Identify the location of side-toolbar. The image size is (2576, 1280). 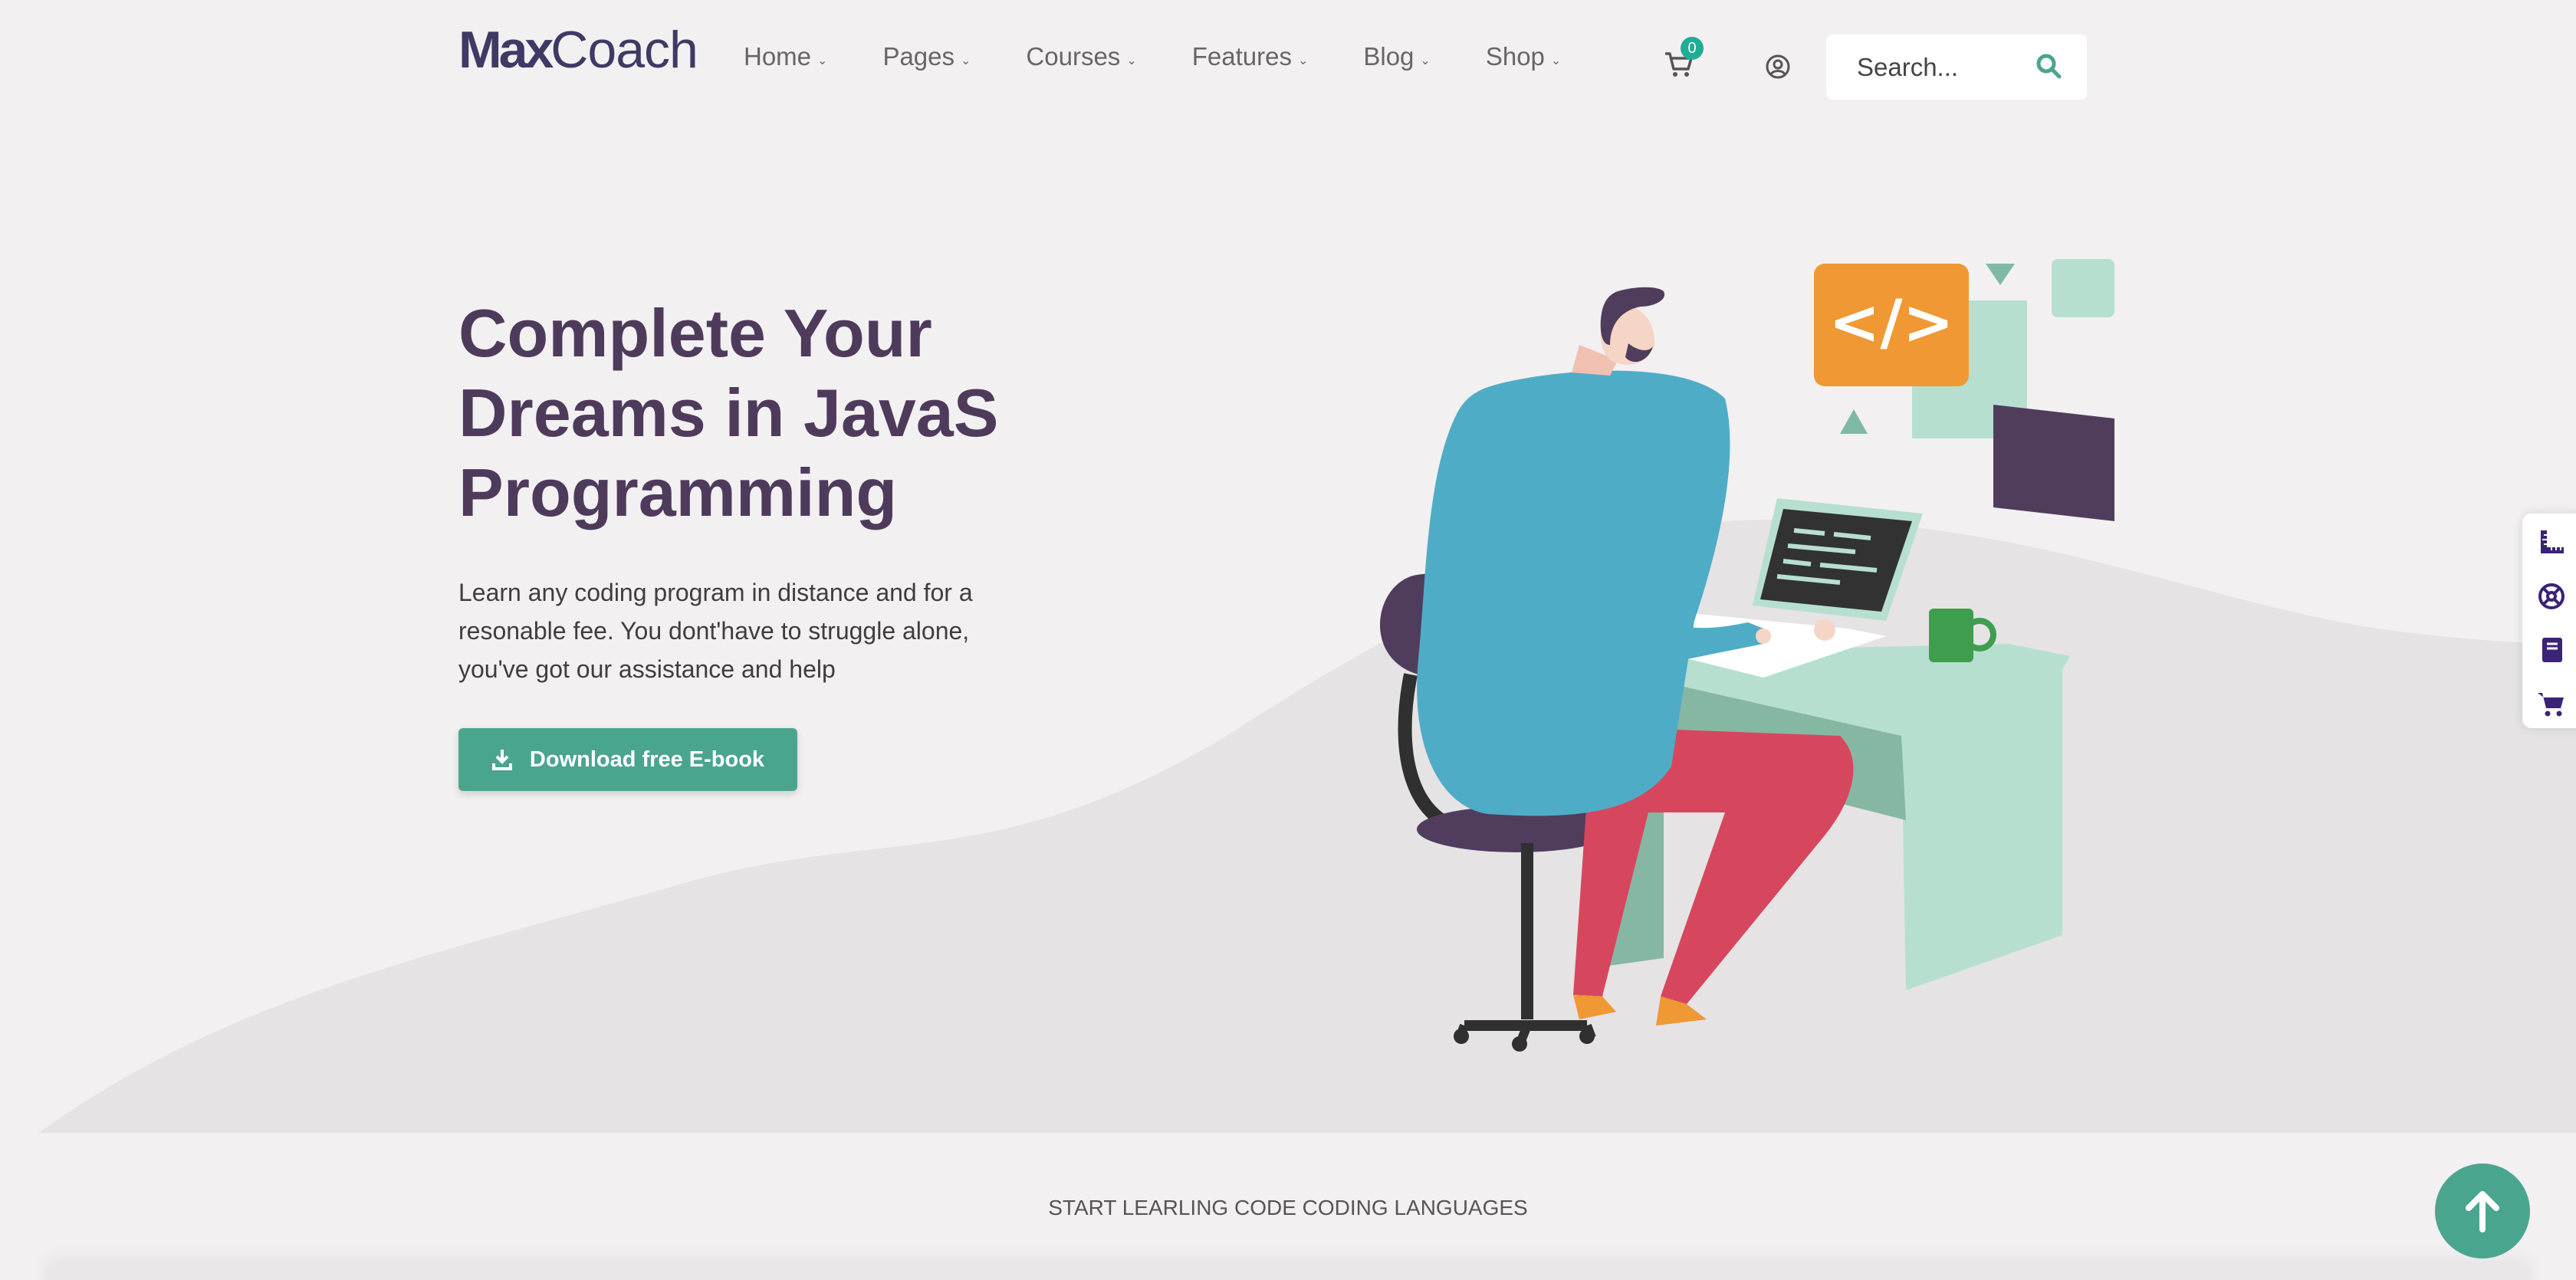
(2549, 621).